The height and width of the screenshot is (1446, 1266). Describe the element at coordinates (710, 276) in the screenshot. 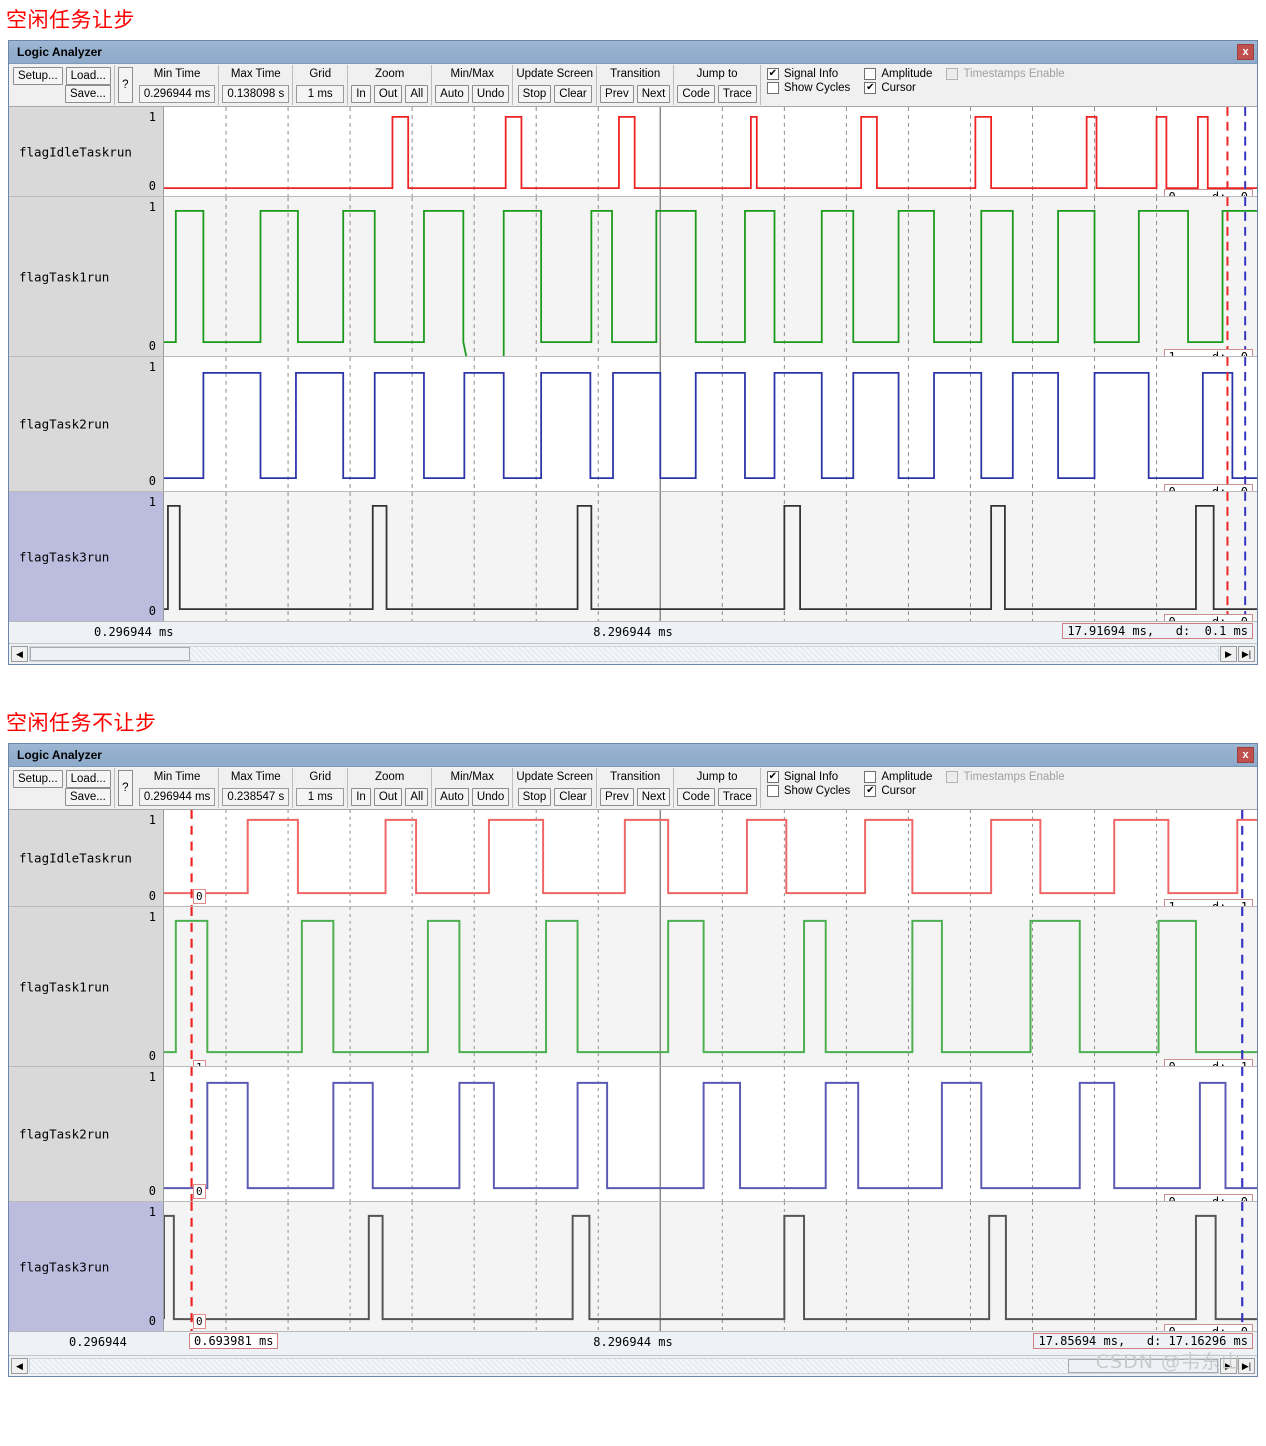

I see `signal-canvas: 1, d: 0` at that location.